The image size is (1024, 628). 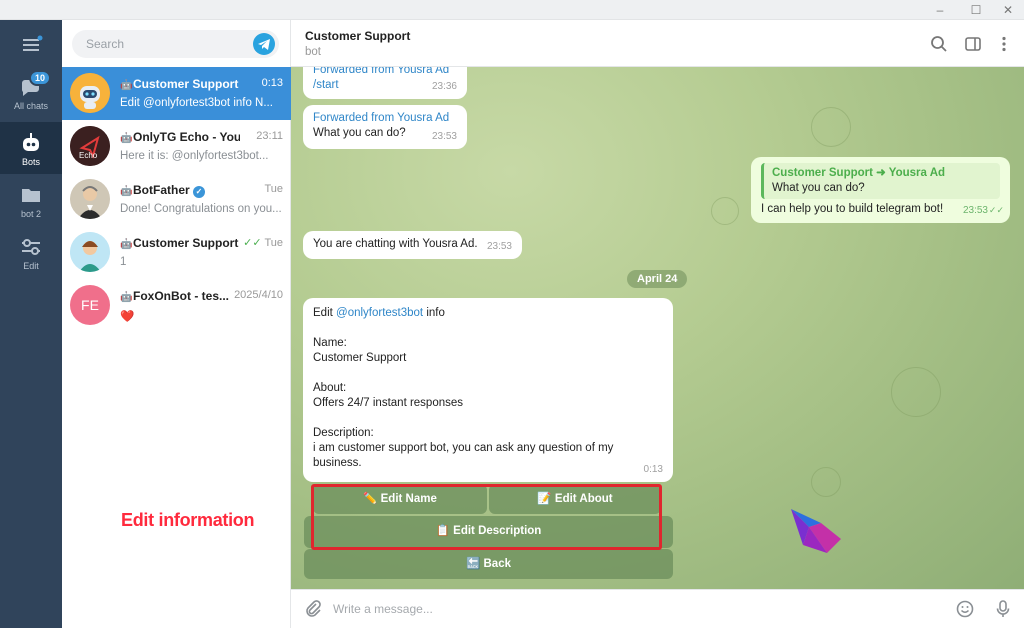 I want to click on folder-edit: Edit, so click(x=31, y=256).